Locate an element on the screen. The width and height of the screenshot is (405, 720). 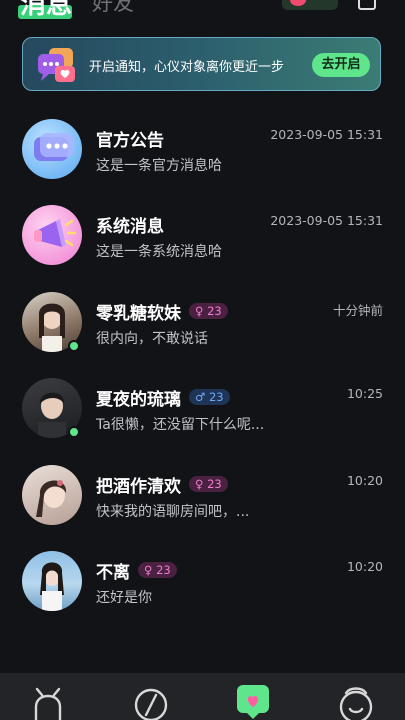
conversation-item: 不离 ♀ 23 10:20 还好是你 is located at coordinates (202, 590).